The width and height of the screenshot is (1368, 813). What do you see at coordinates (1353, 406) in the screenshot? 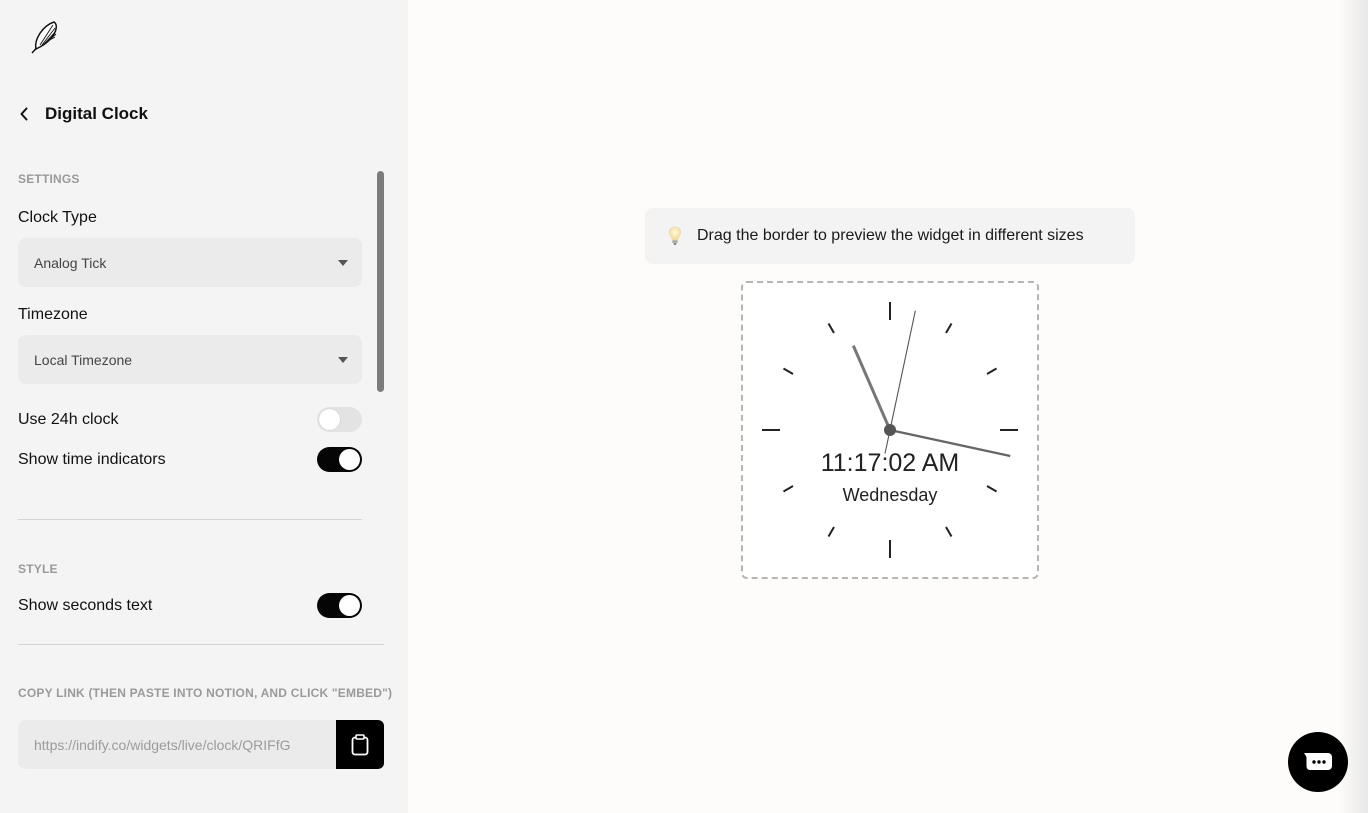
I see `resize-edge-shadow` at bounding box center [1353, 406].